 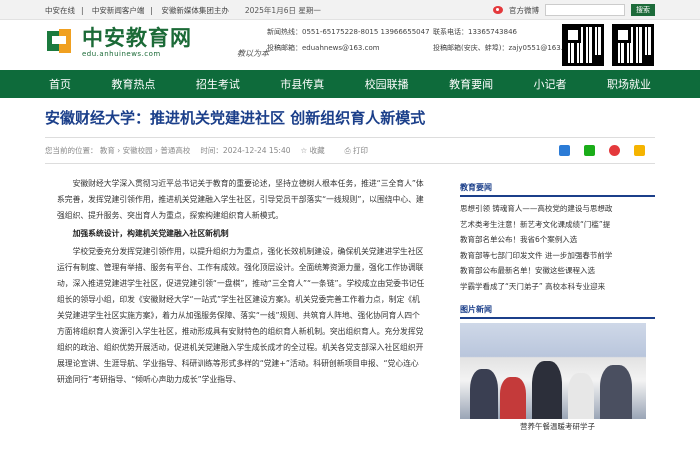 I want to click on qzone-icon, so click(x=639, y=150).